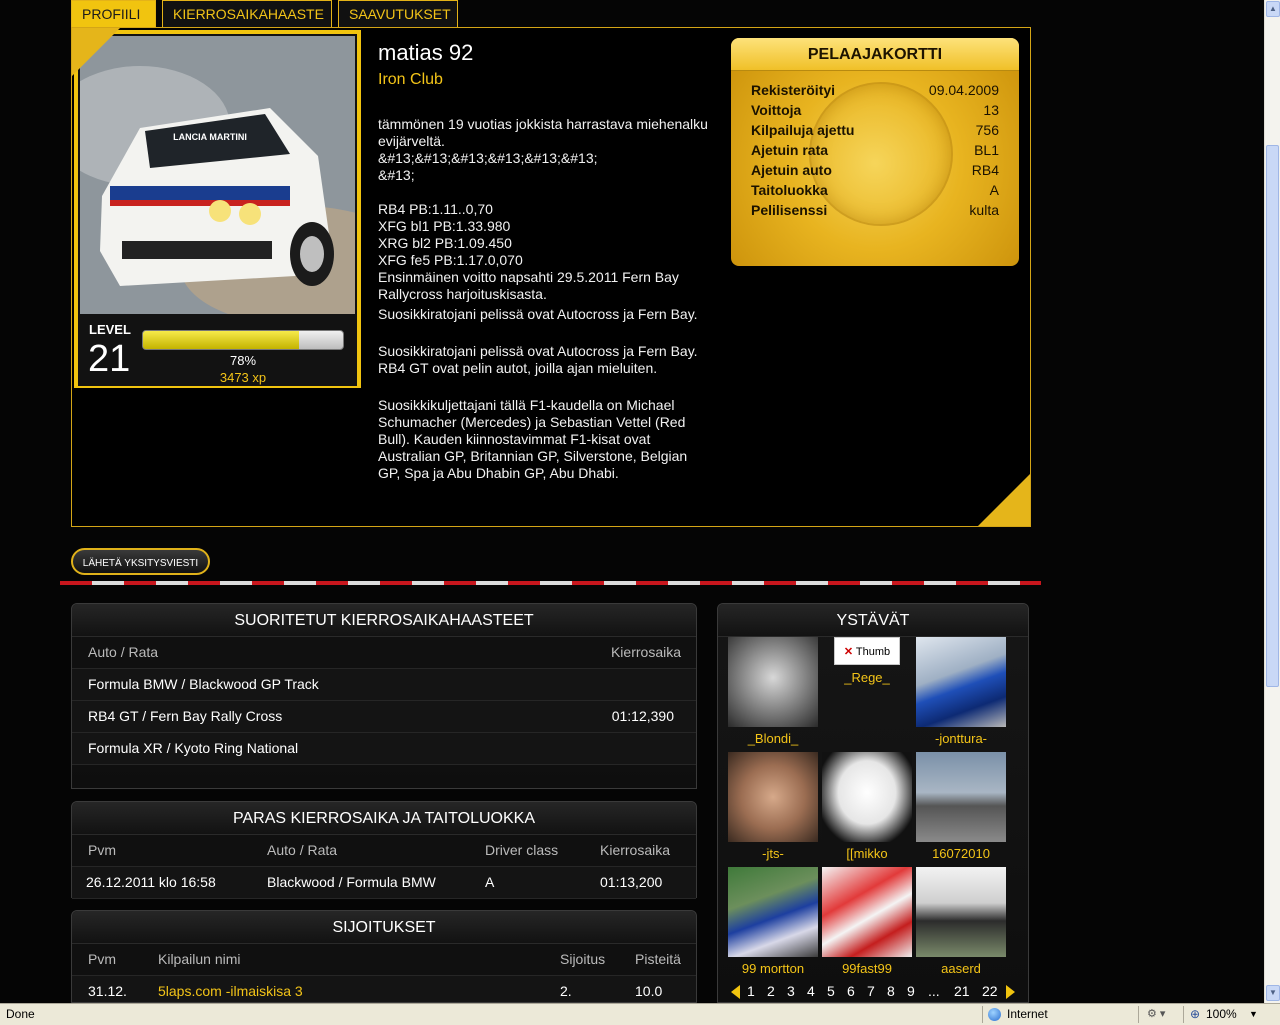 The image size is (1280, 1025). Describe the element at coordinates (384, 989) in the screenshot. I see `table-row: 31.12. 5laps.com -ilmaiskisa 3 2. 10.0` at that location.